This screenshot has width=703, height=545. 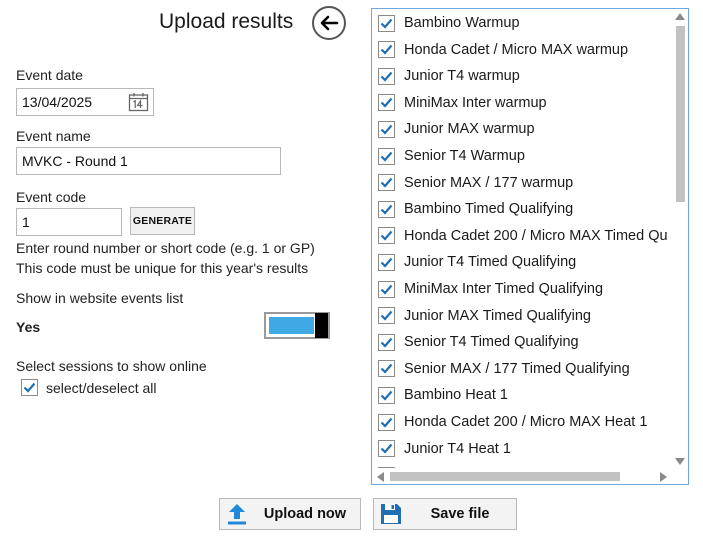 I want to click on horizontal-scroll-thumb, so click(x=505, y=476).